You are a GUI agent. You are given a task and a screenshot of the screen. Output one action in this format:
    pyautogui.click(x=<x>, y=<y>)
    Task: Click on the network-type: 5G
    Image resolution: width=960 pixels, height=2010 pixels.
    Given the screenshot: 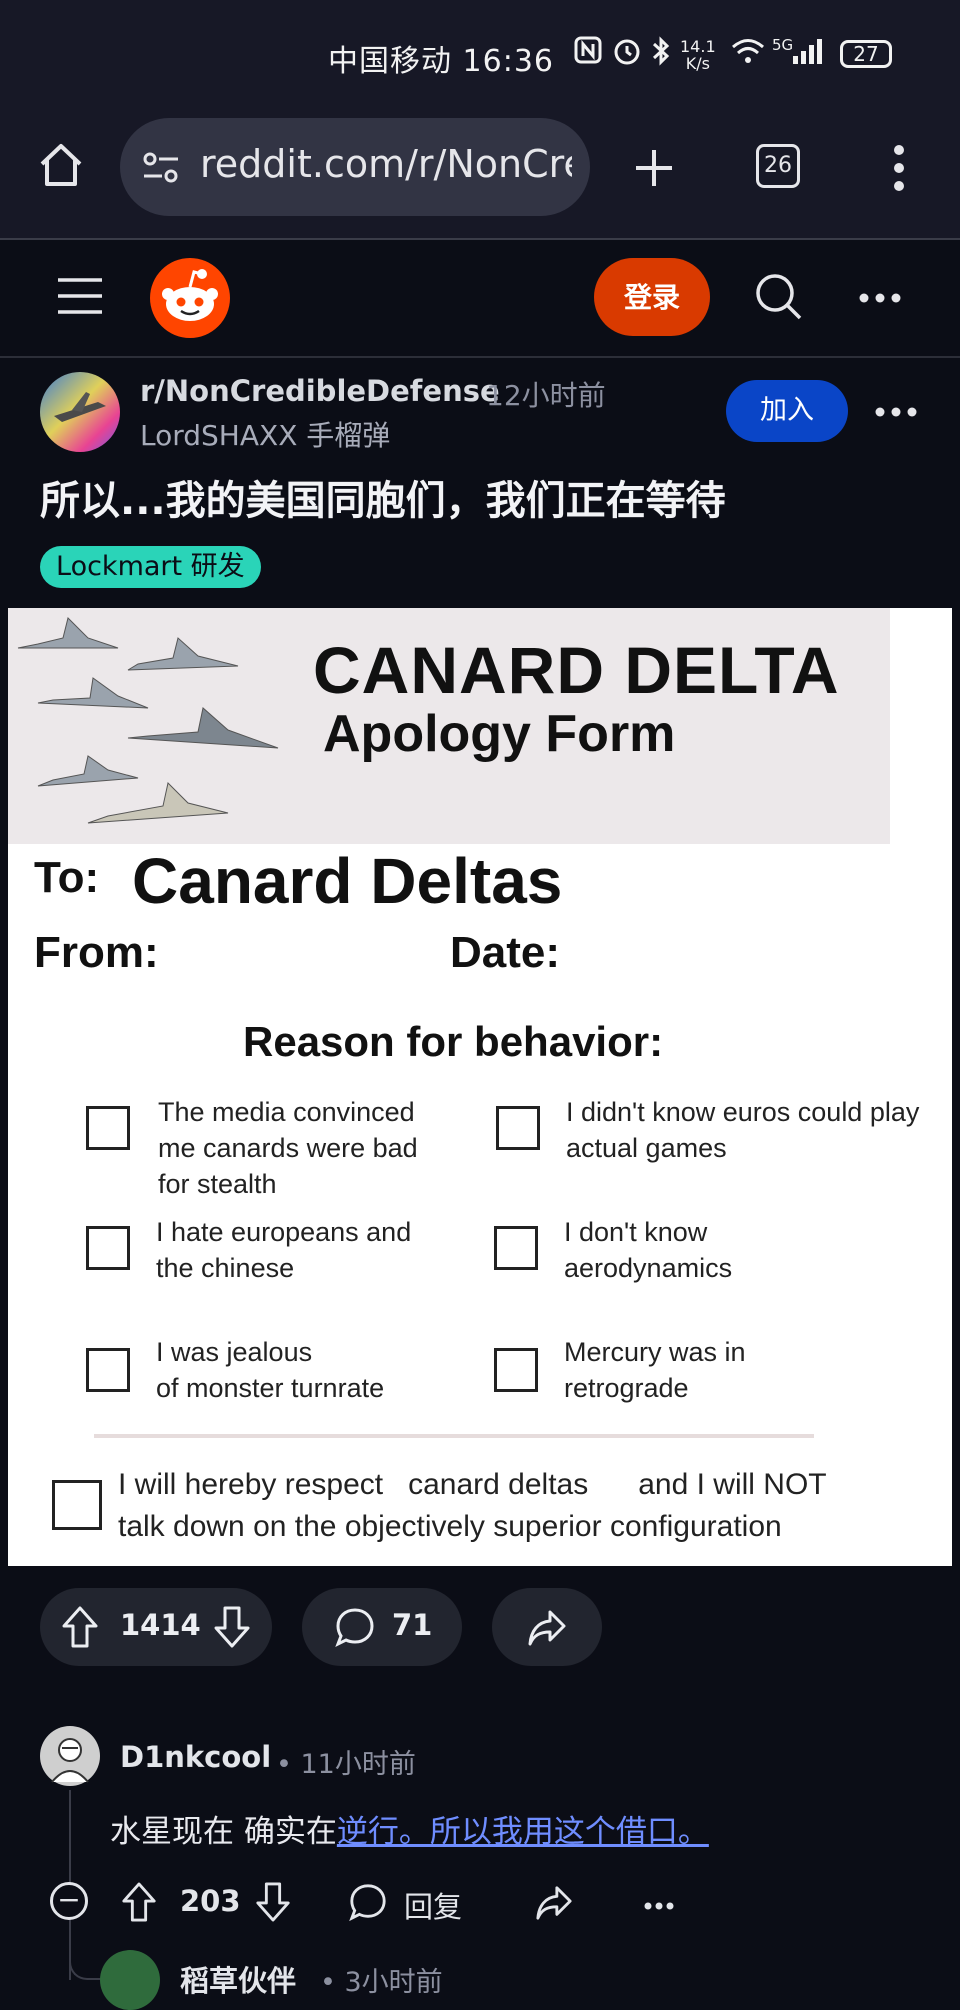 What is the action you would take?
    pyautogui.click(x=783, y=45)
    